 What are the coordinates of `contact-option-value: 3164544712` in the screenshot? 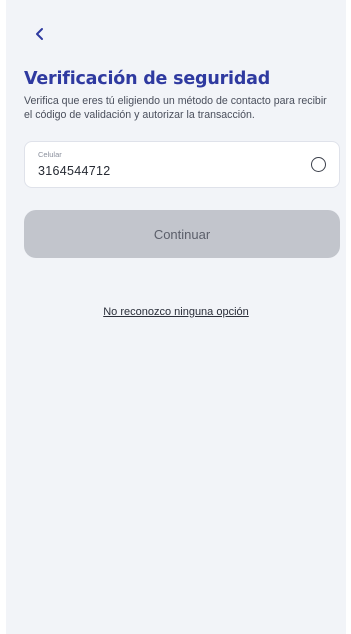 It's located at (74, 171).